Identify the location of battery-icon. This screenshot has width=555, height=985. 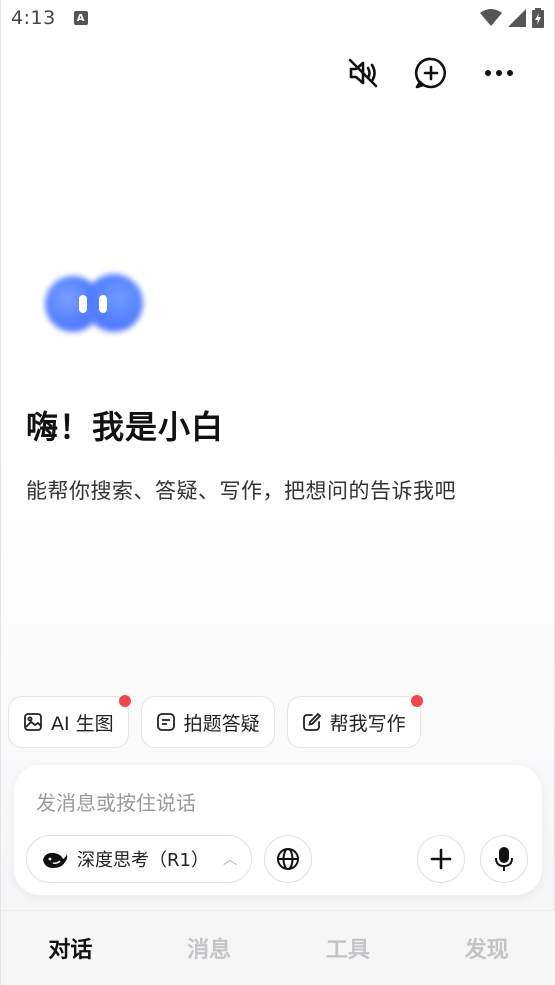
(538, 18).